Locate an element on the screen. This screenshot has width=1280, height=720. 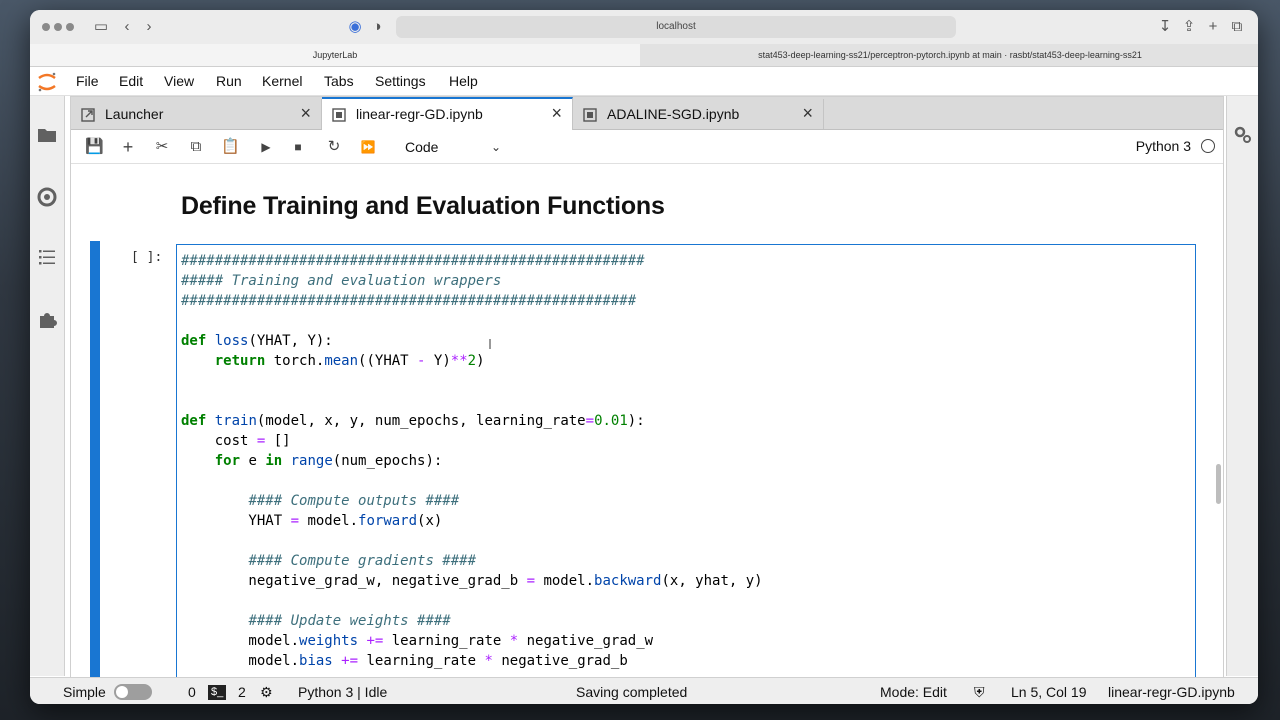
kernel-gear-icon: ⚙ is located at coordinates (266, 692).